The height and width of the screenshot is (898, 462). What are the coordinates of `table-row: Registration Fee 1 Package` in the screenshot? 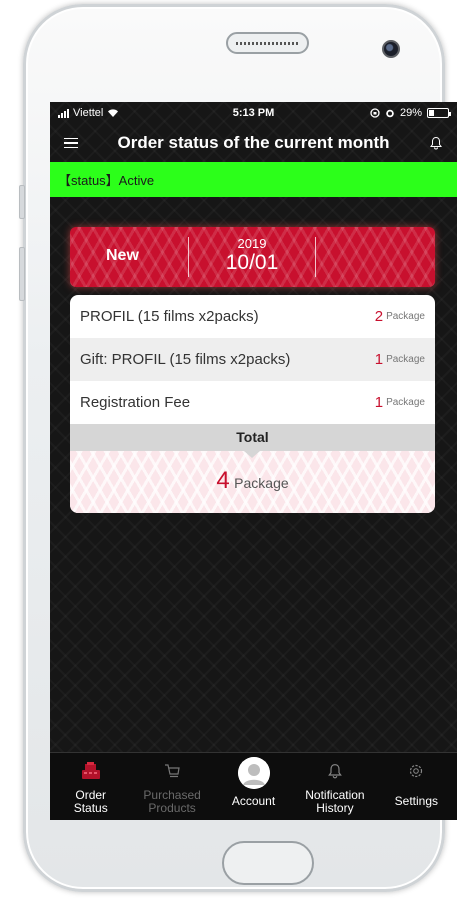 It's located at (252, 402).